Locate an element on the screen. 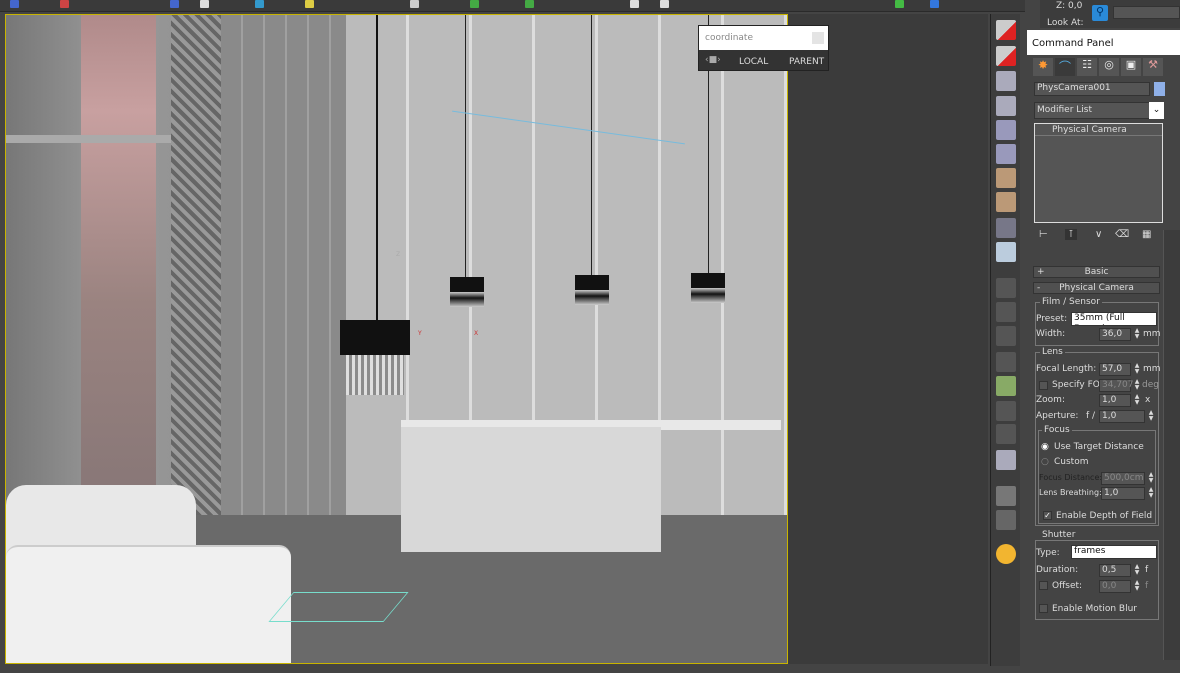 The height and width of the screenshot is (673, 1180). specify-fov-checkbox is located at coordinates (1043, 385).